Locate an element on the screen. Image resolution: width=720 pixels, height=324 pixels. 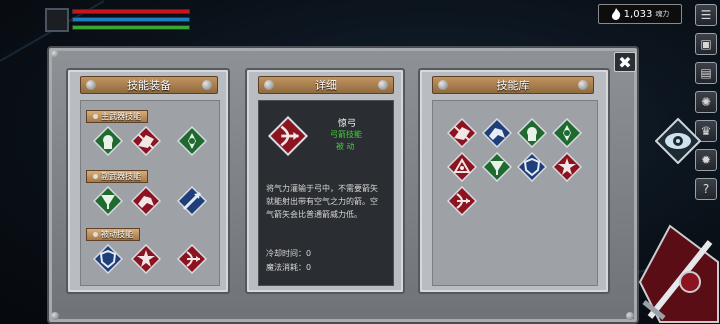
detail-mana-cost: 魔法消耗：0 is located at coordinates (289, 267).